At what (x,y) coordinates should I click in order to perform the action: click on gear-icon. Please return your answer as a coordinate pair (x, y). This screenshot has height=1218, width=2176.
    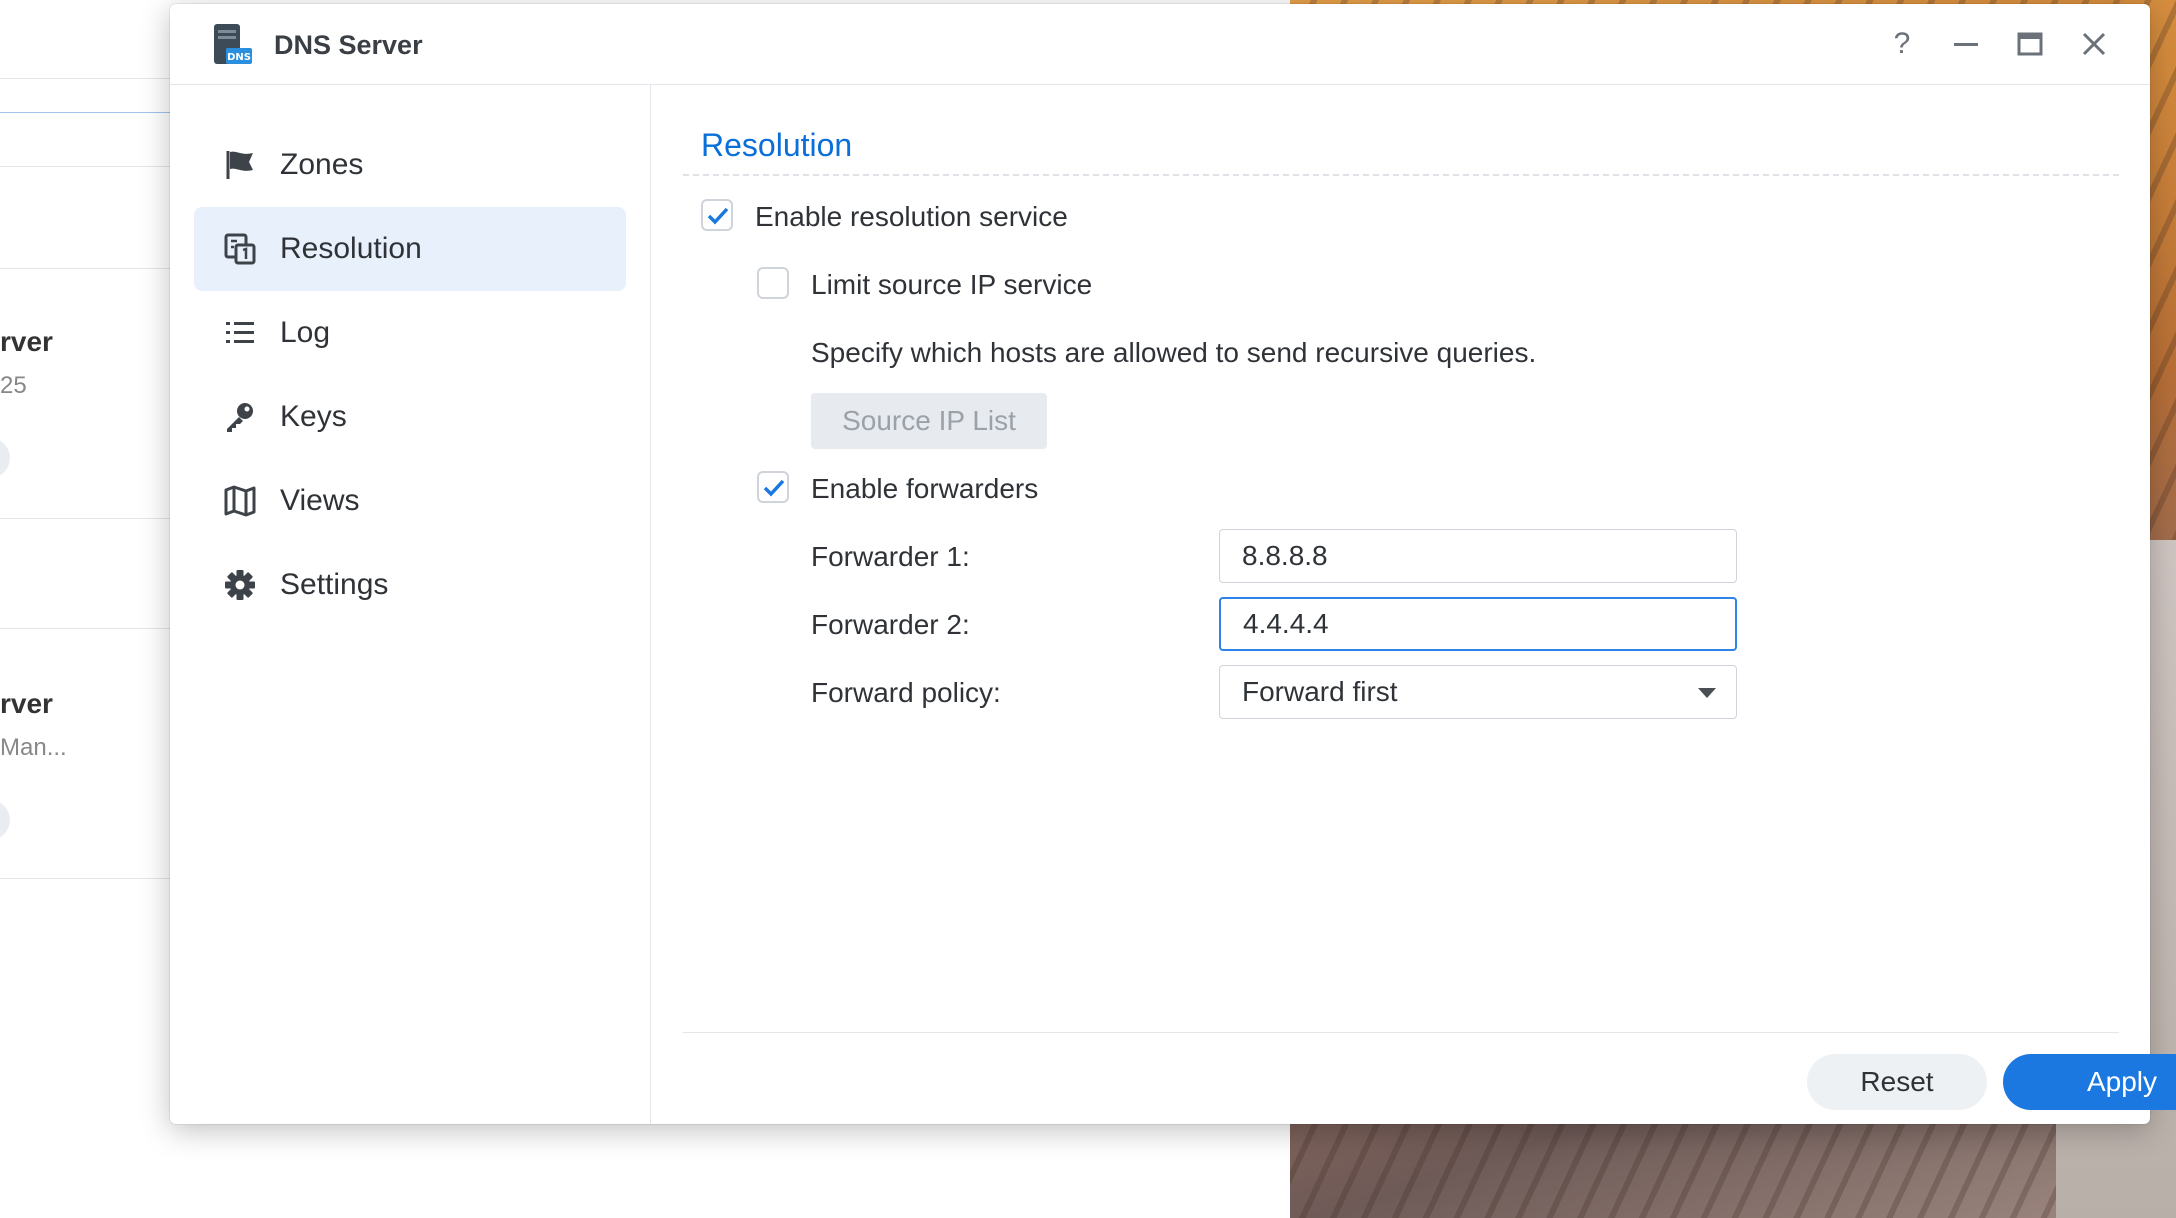
    Looking at the image, I should click on (240, 585).